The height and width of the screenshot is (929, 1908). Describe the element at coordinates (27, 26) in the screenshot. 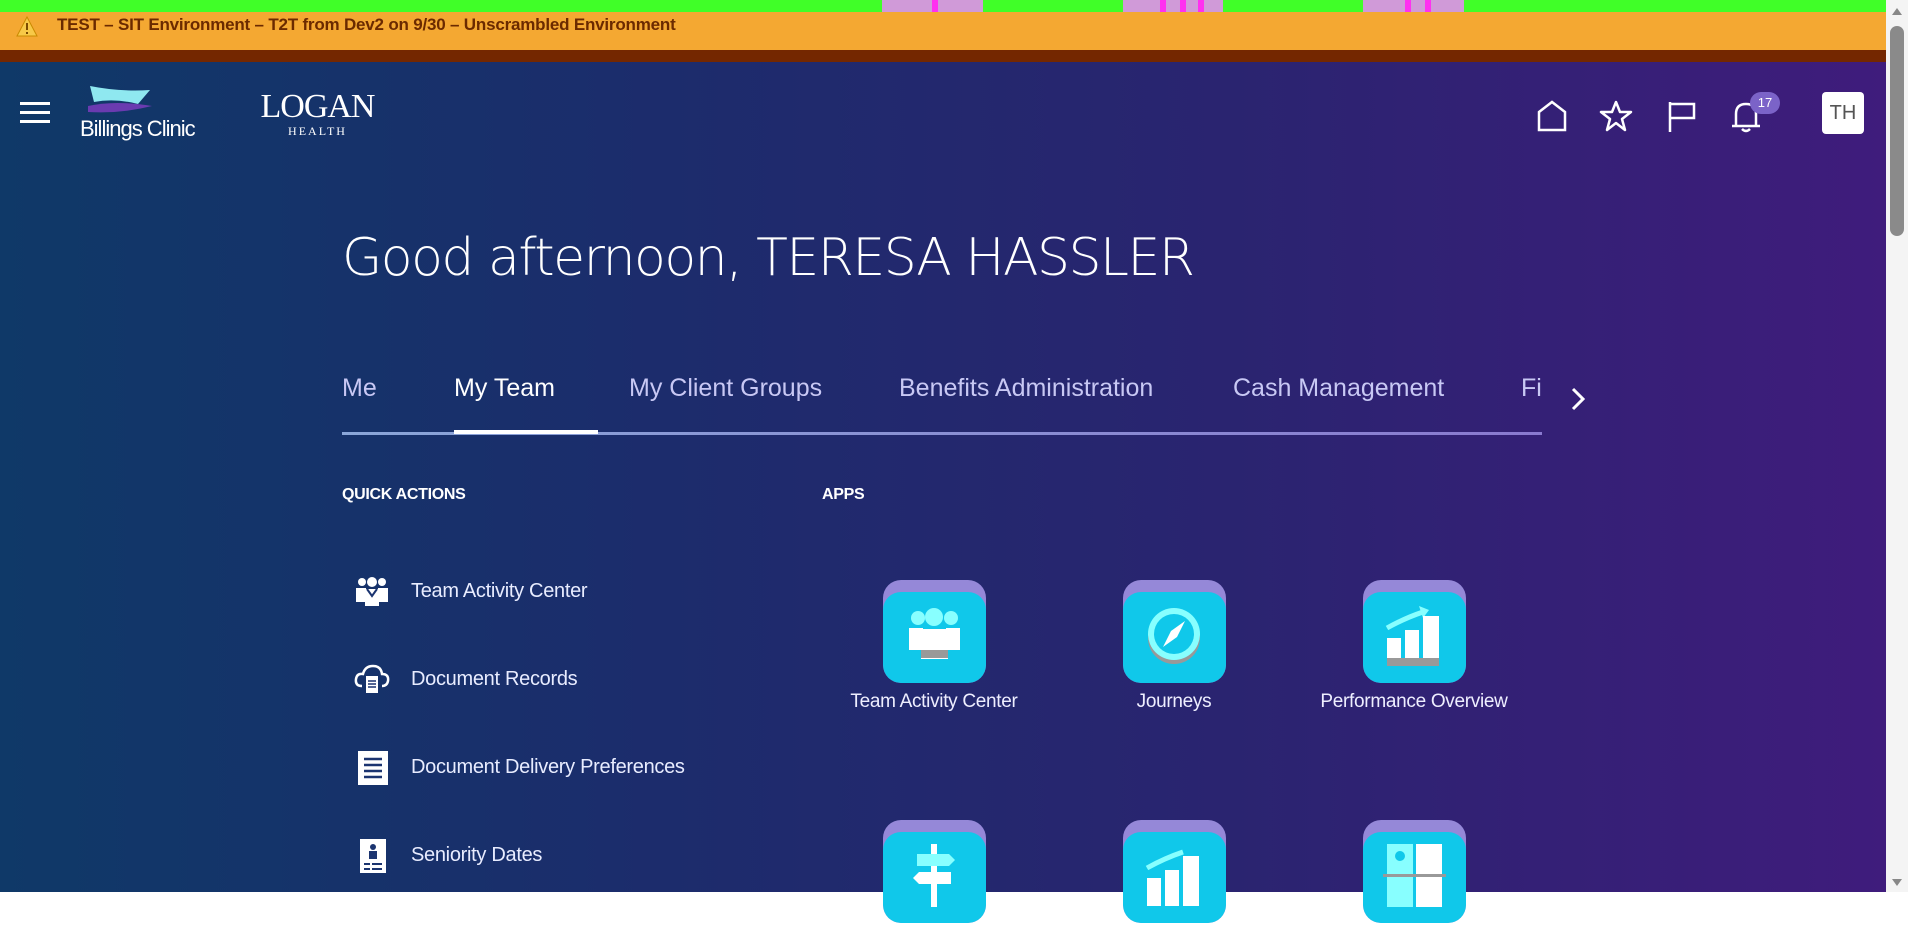

I see `warning-icon` at that location.